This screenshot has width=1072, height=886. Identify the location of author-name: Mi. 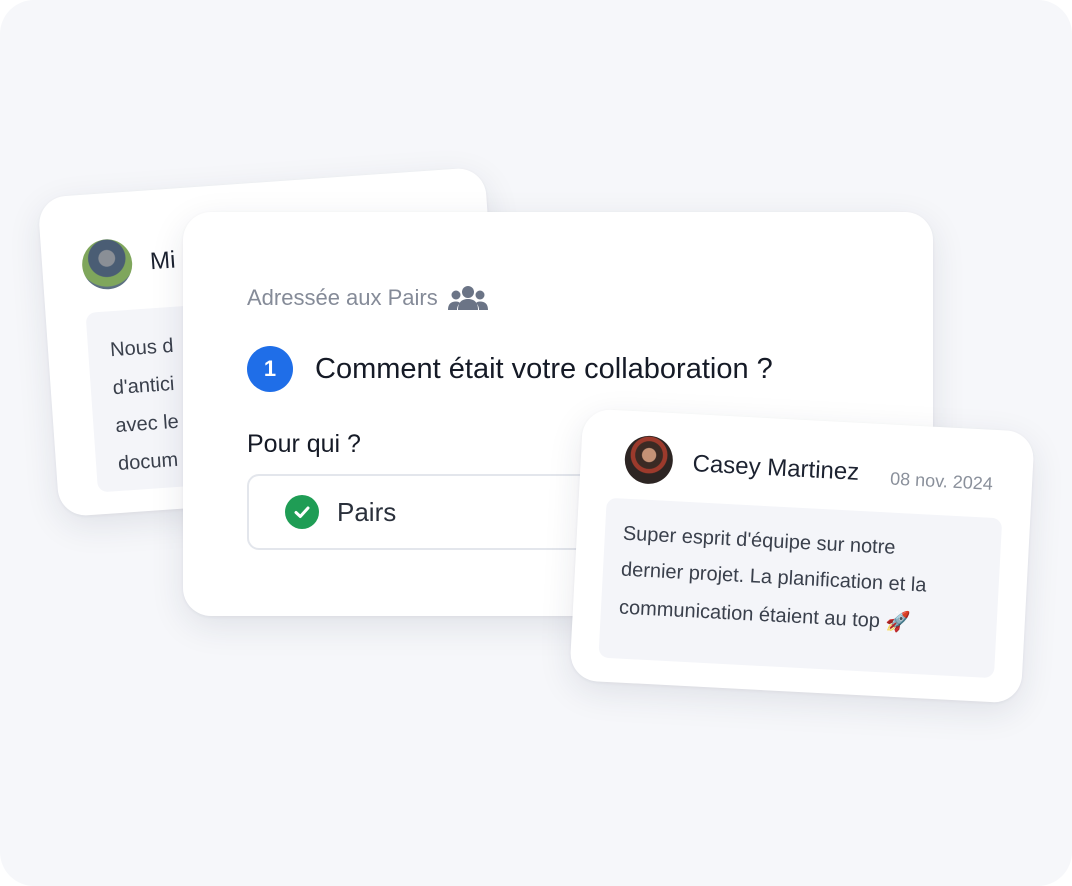
(163, 261).